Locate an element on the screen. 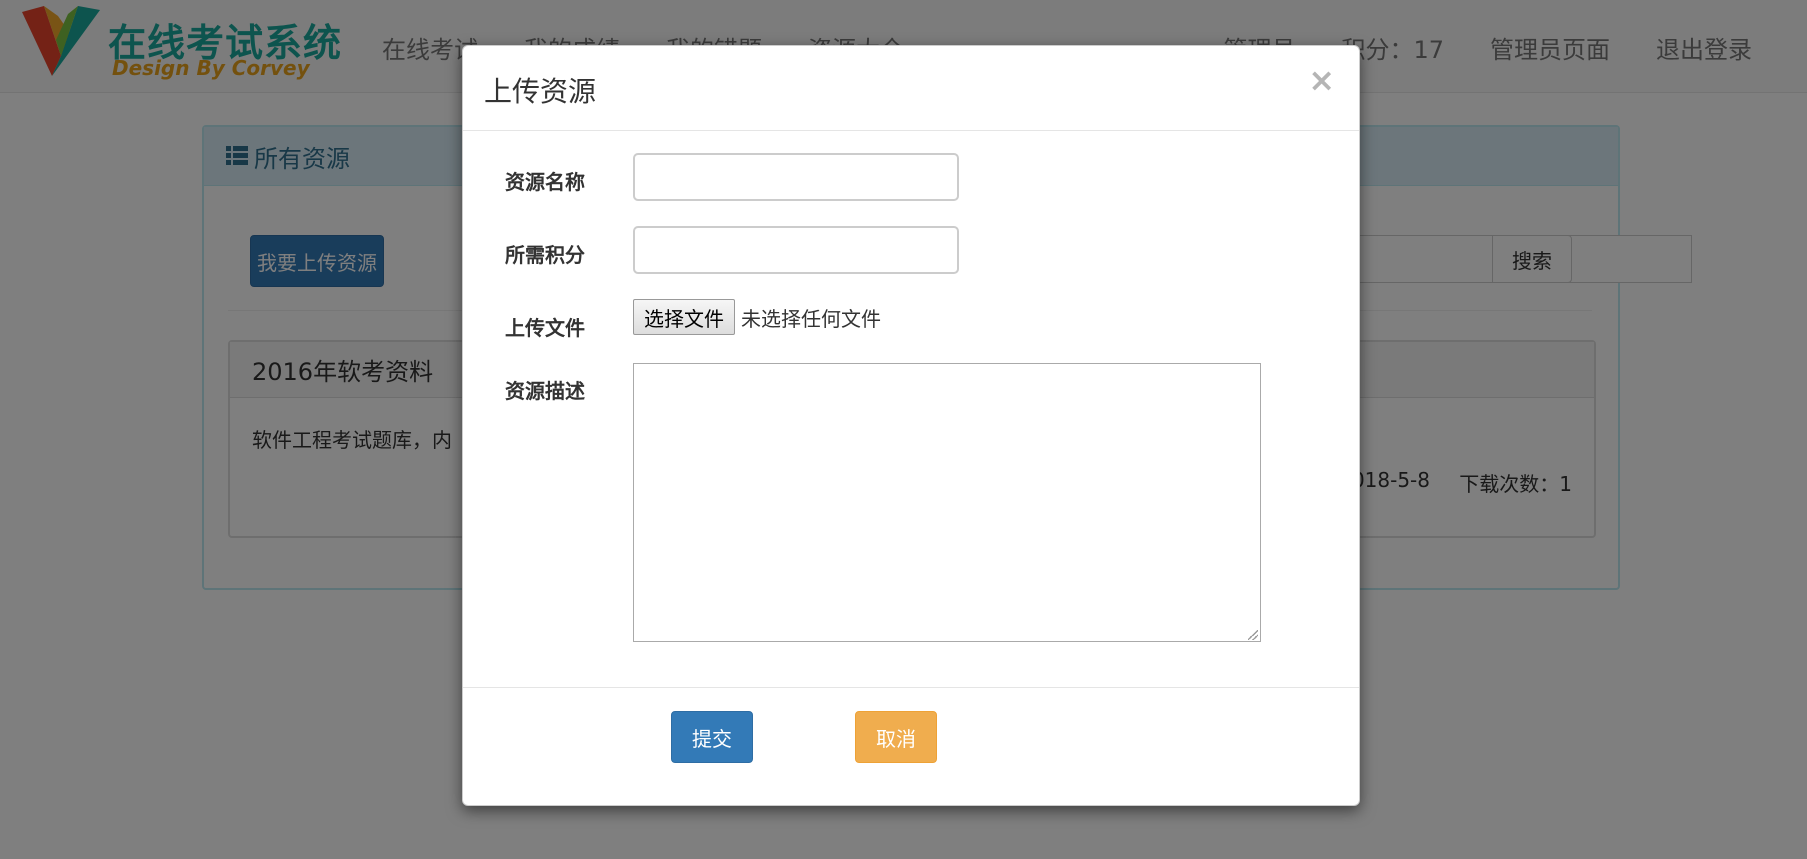 The image size is (1807, 859). submit-button: 提交 is located at coordinates (712, 737).